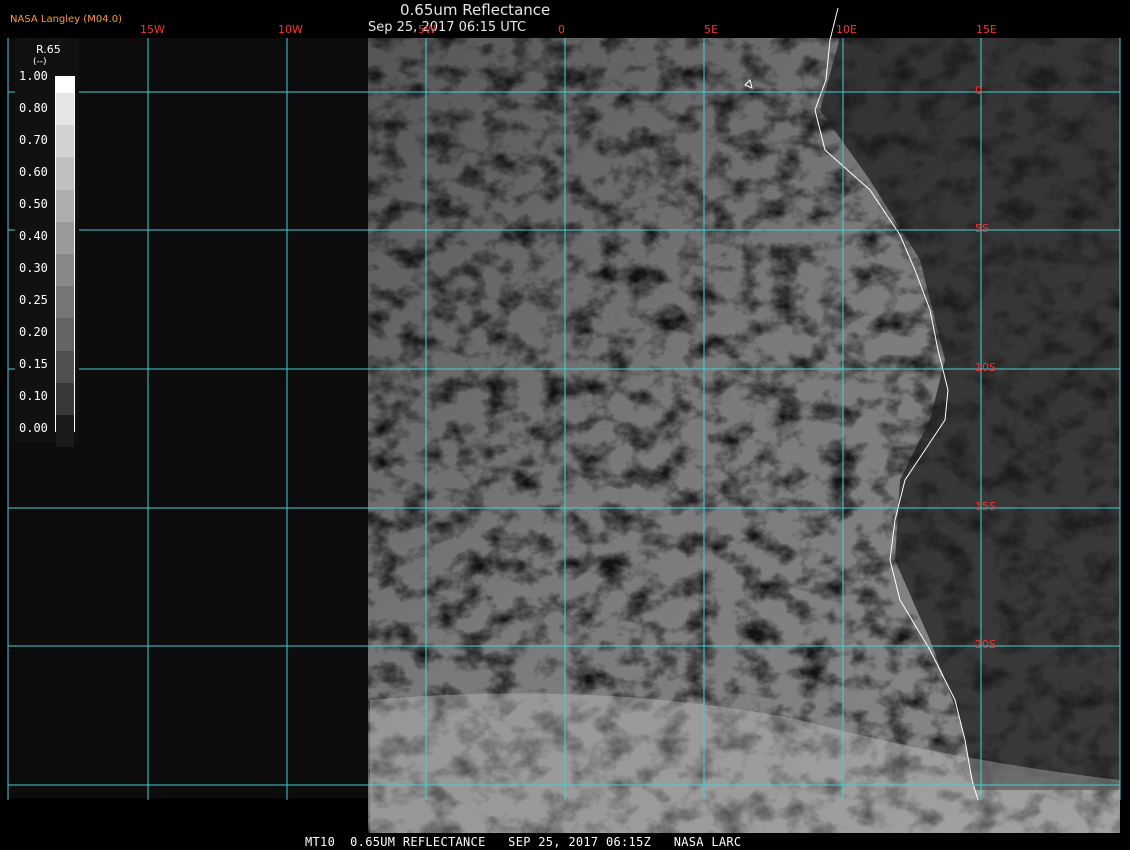 This screenshot has height=850, width=1130. Describe the element at coordinates (33, 364) in the screenshot. I see `legend-tick-label: 0.15` at that location.